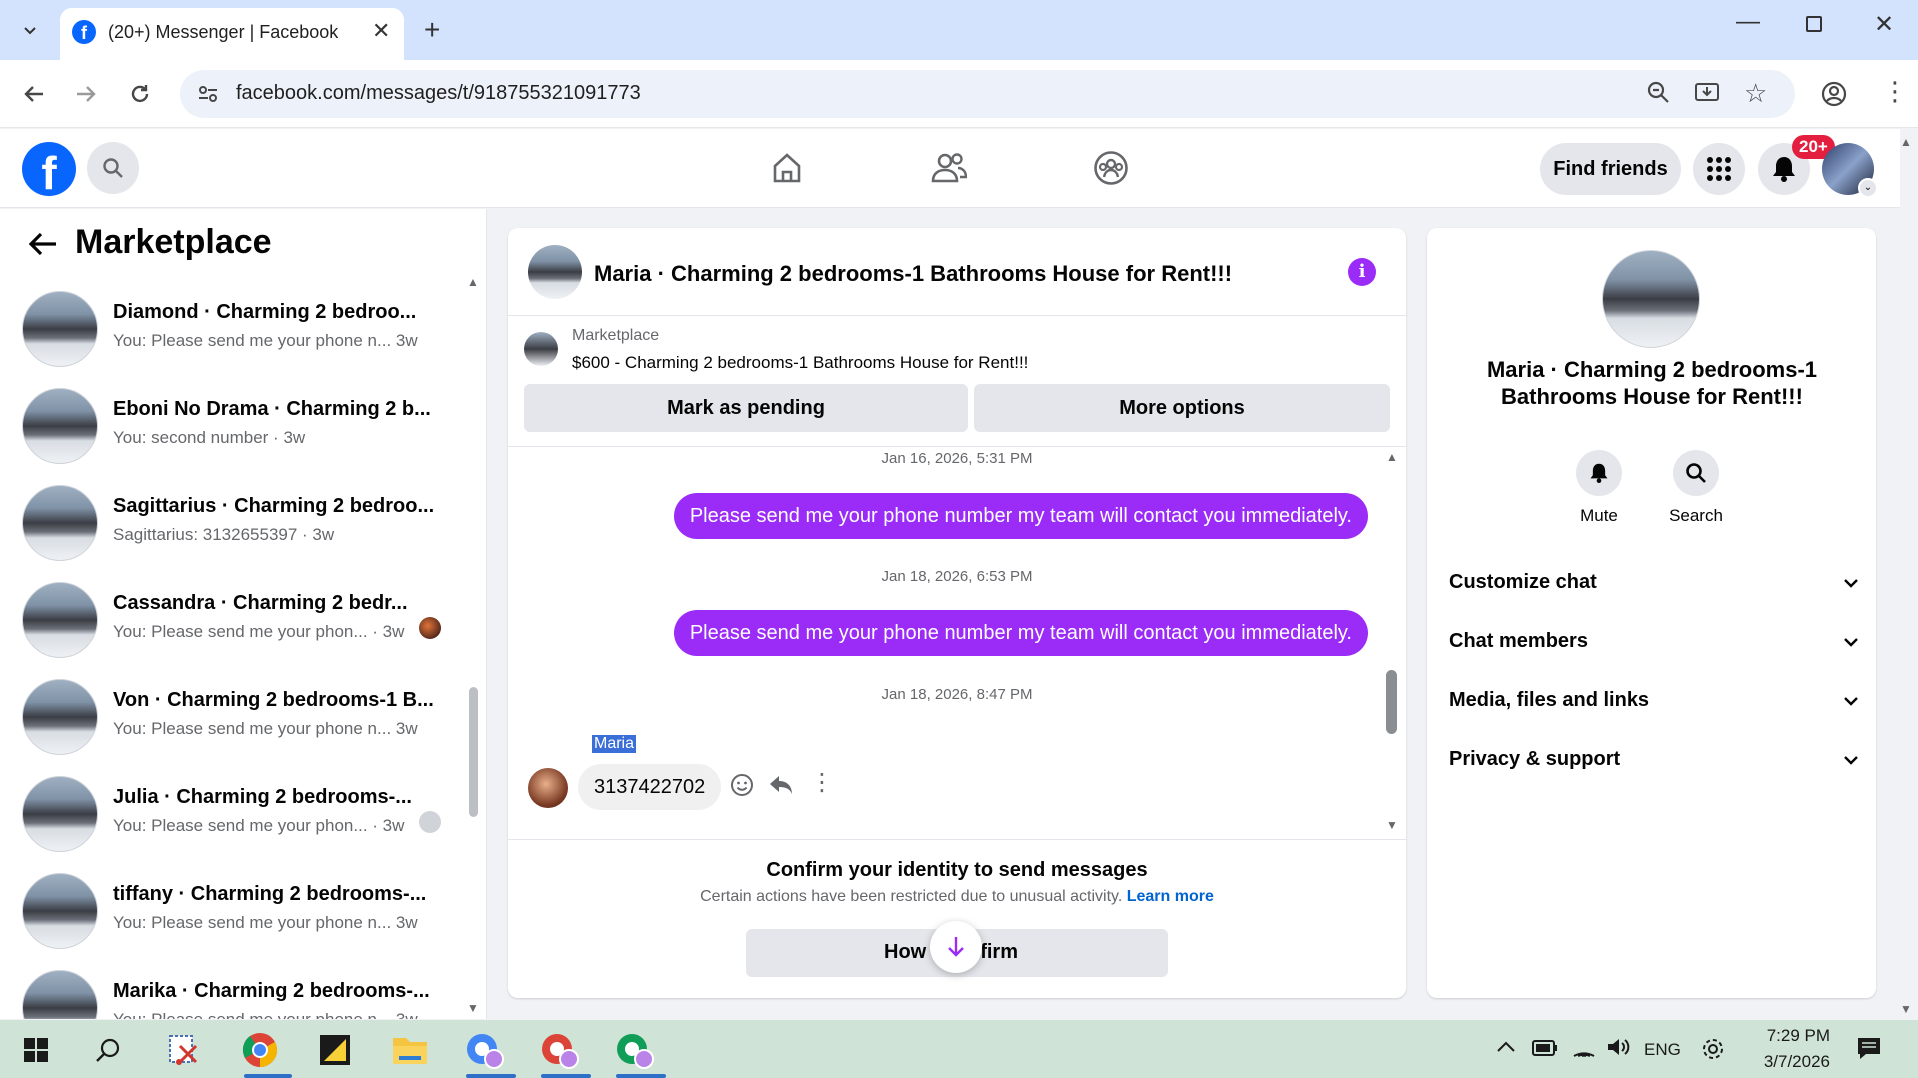 Image resolution: width=1918 pixels, height=1078 pixels. I want to click on find-friends-button: Find friends, so click(1610, 169).